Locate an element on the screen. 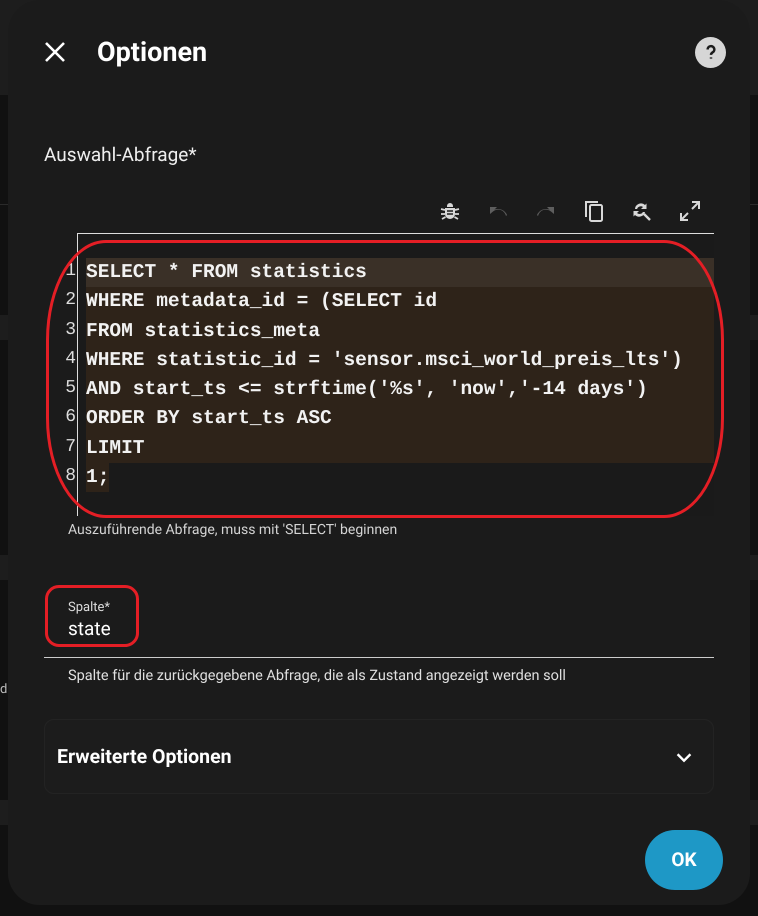 This screenshot has width=758, height=916. line-number: 2 is located at coordinates (70, 300).